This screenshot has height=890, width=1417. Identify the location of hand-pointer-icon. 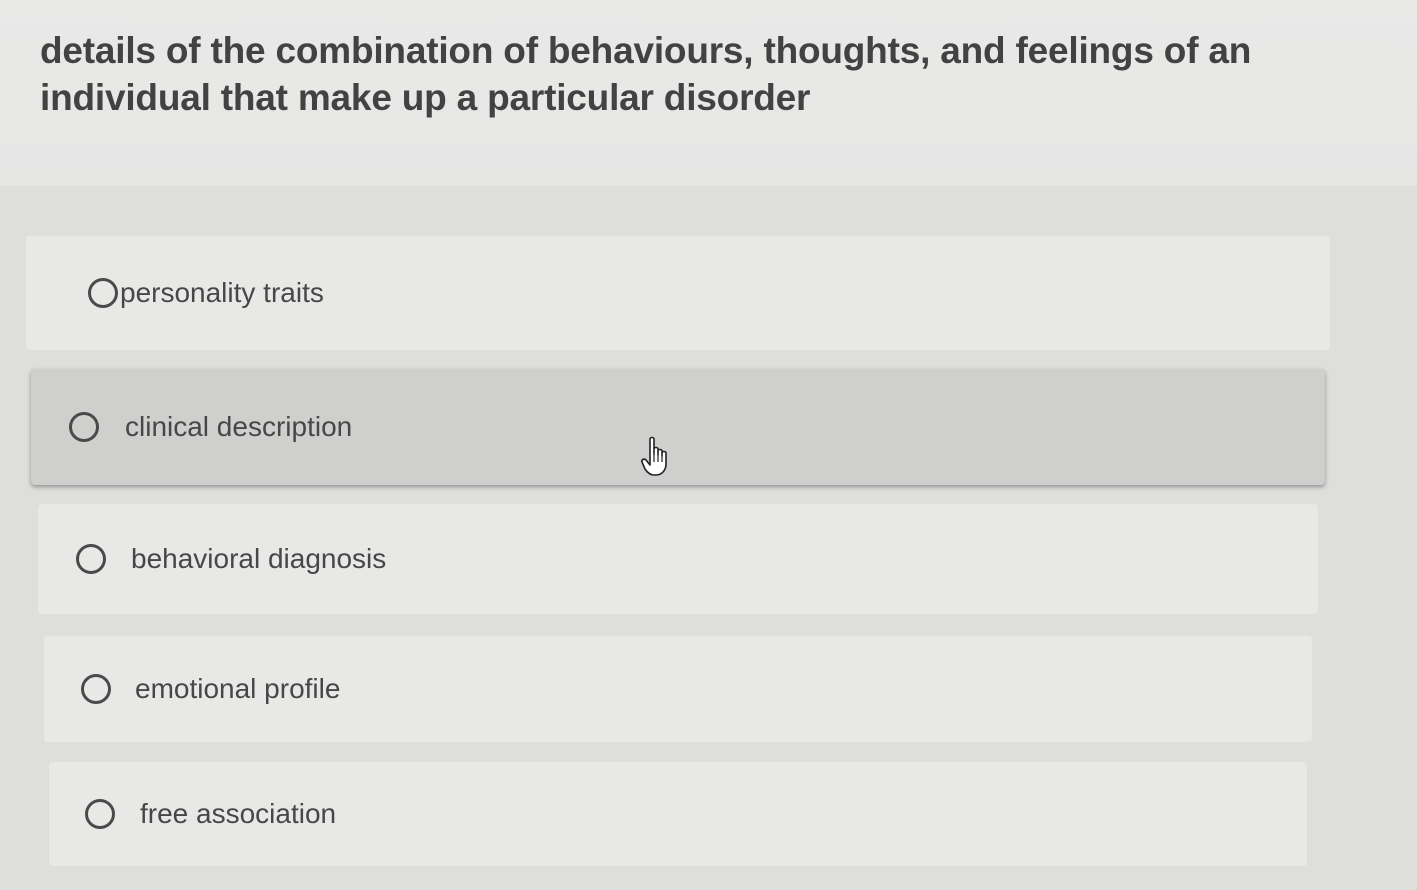
(654, 456).